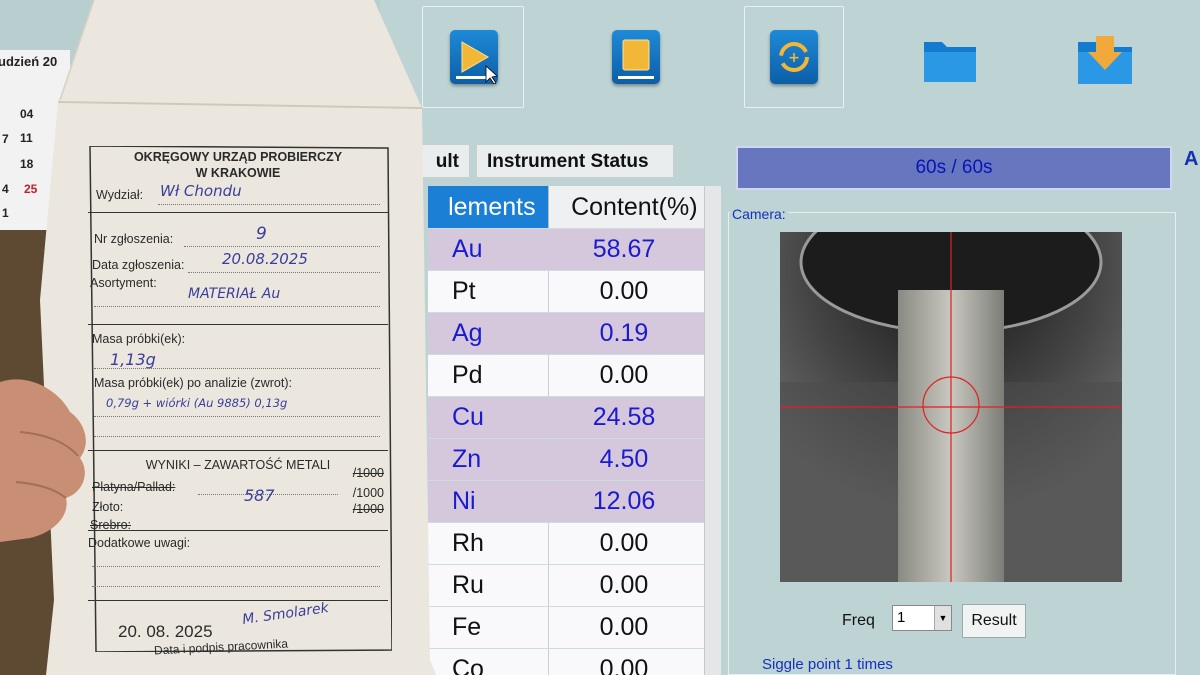 This screenshot has height=675, width=1200. What do you see at coordinates (623, 501) in the screenshot?
I see `element-content-value: 12.06` at bounding box center [623, 501].